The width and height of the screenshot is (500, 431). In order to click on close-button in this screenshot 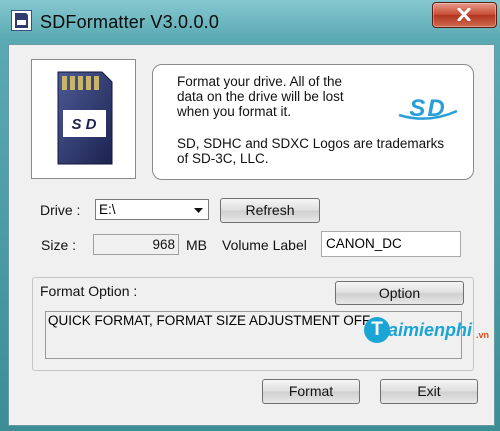, I will do `click(464, 15)`.